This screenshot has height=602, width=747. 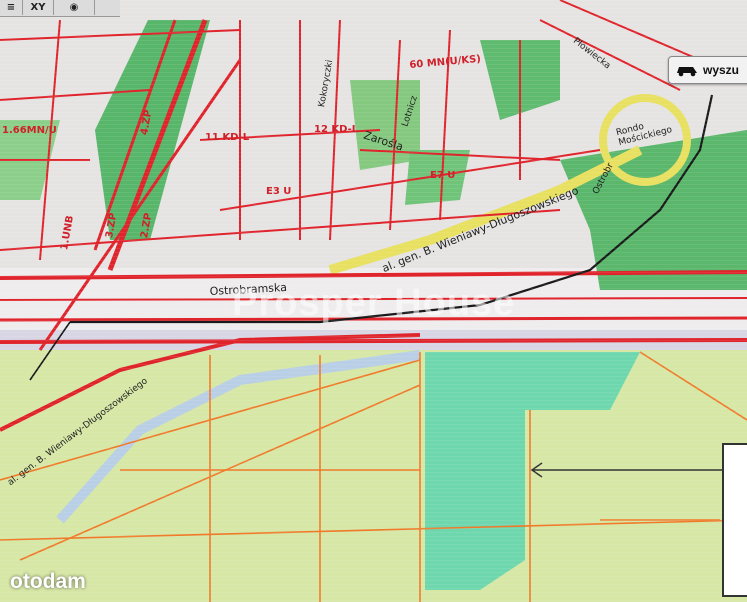 I want to click on zone-label-12kdl: 12 KD-L, so click(x=336, y=129).